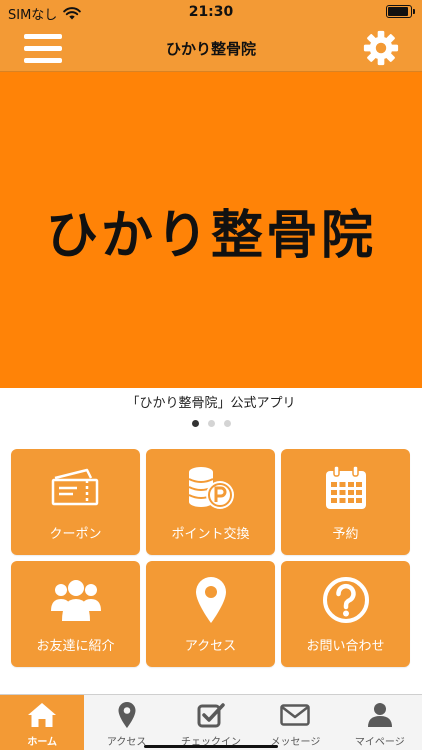 The image size is (422, 750). Describe the element at coordinates (42, 715) in the screenshot. I see `home-icon` at that location.